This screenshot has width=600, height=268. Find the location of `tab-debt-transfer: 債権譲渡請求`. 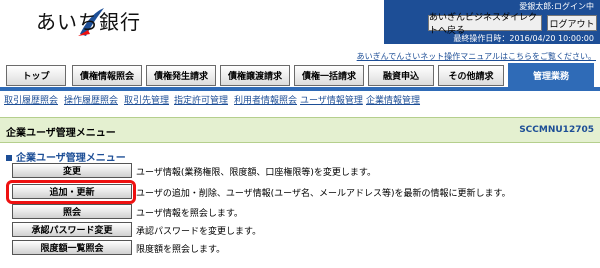

tab-debt-transfer: 債権譲渡請求 is located at coordinates (255, 75).